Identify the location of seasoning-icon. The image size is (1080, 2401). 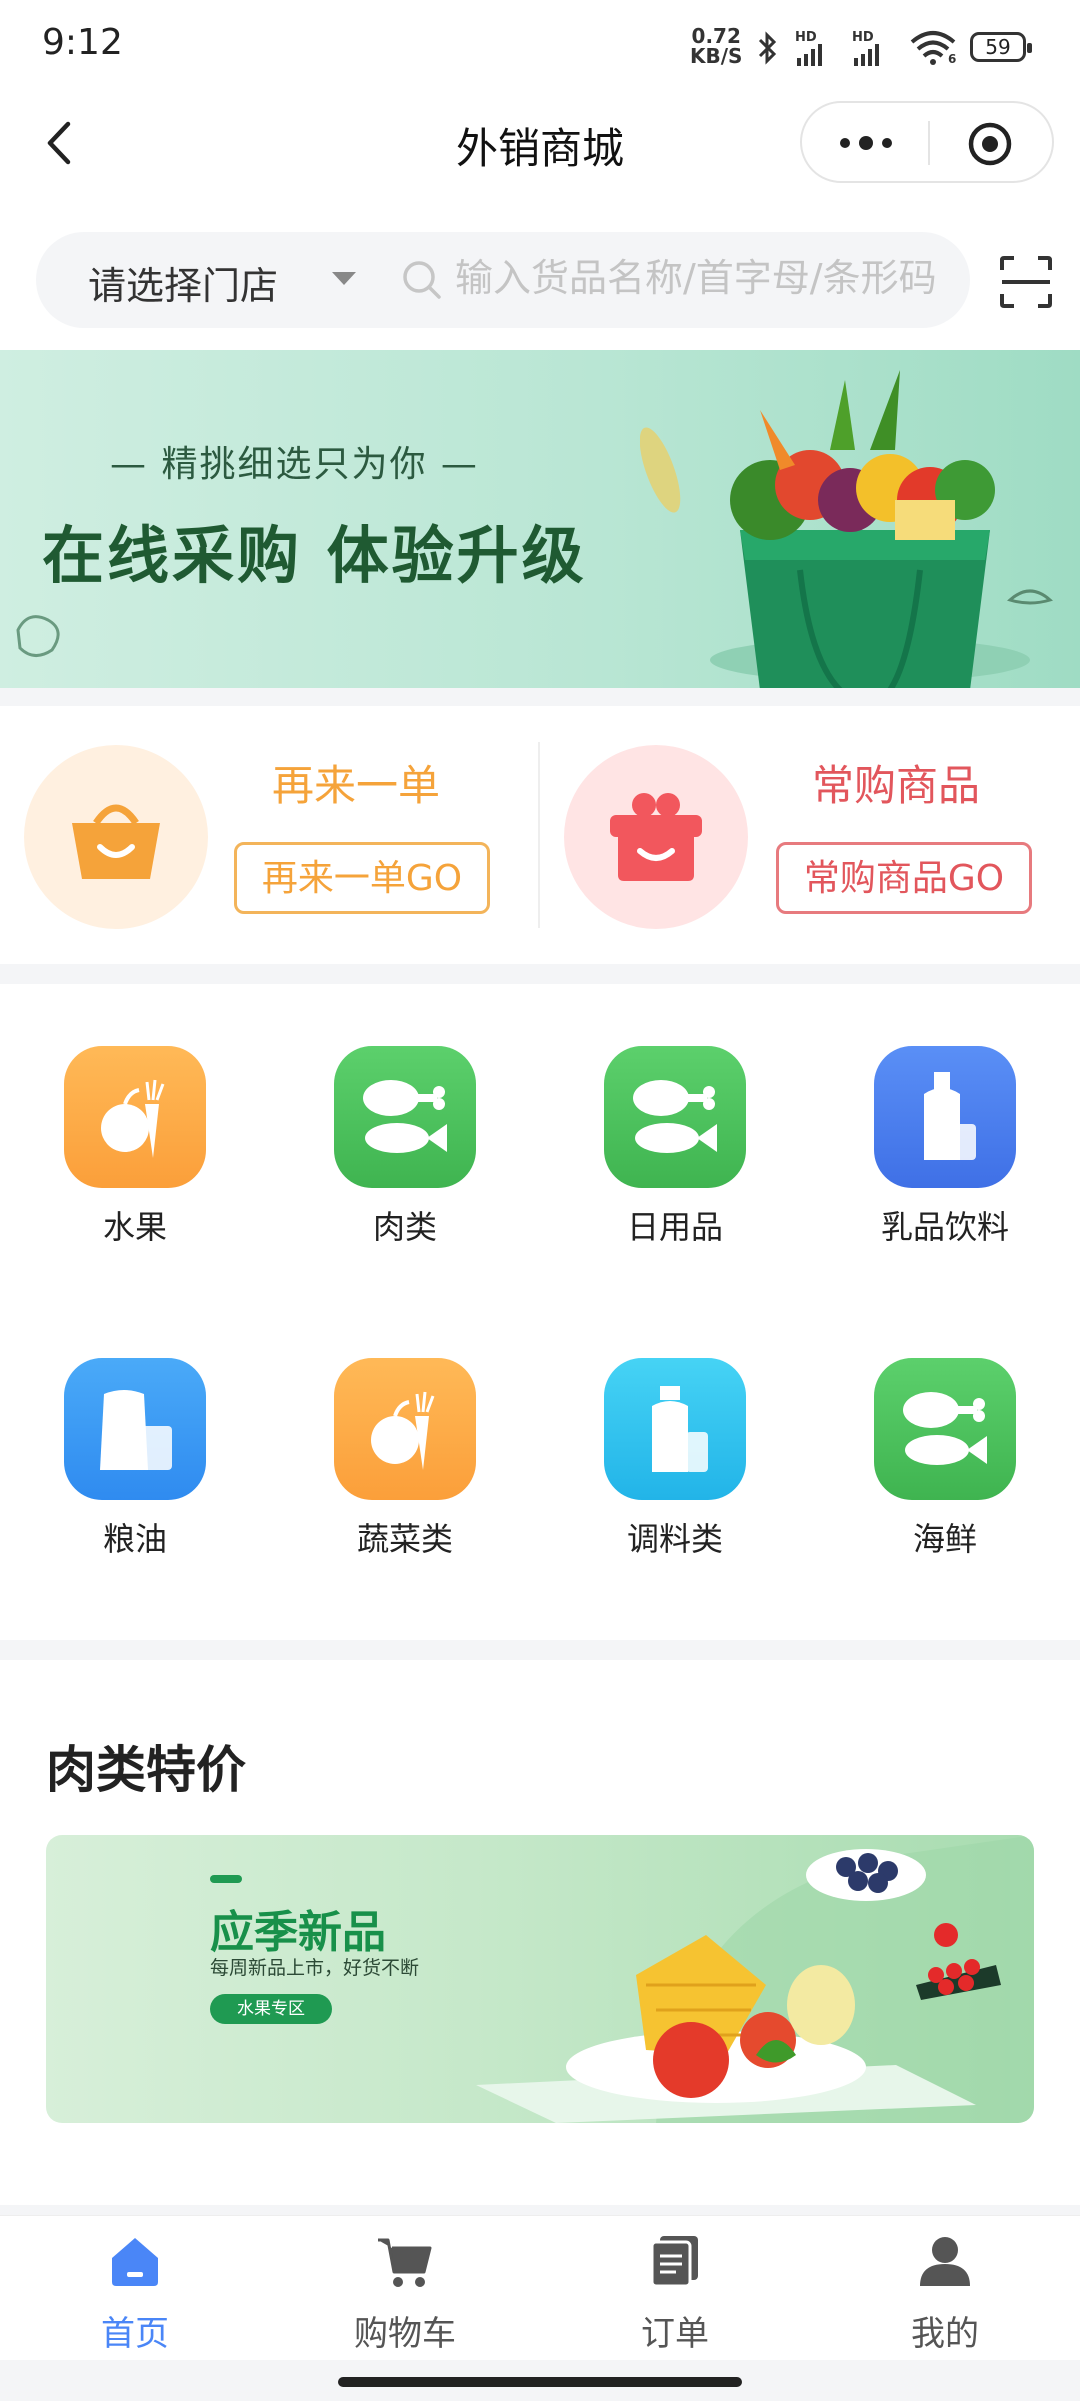
(675, 1429).